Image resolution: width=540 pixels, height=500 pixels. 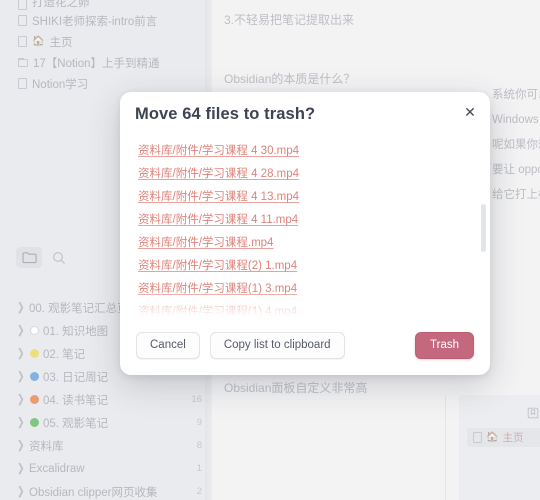 What do you see at coordinates (305, 289) in the screenshot?
I see `file-link: 资料库/附件/学习课程(1) 3.mp4` at bounding box center [305, 289].